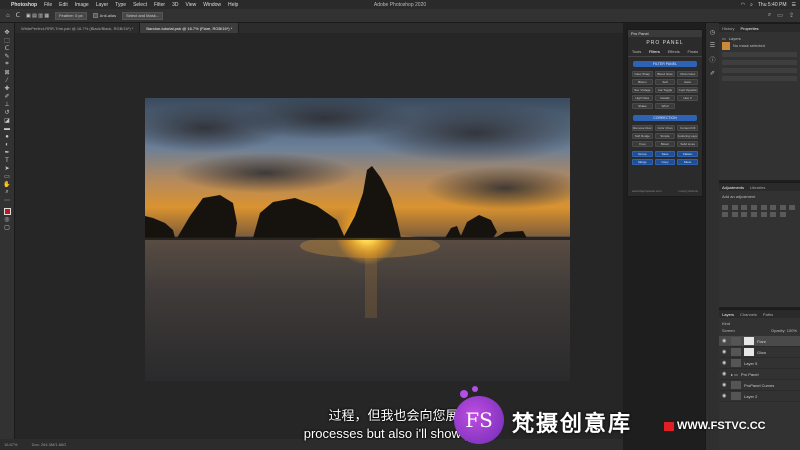 This screenshot has height=450, width=800. Describe the element at coordinates (7, 219) in the screenshot. I see `quick-mask-icon: ◎` at that location.